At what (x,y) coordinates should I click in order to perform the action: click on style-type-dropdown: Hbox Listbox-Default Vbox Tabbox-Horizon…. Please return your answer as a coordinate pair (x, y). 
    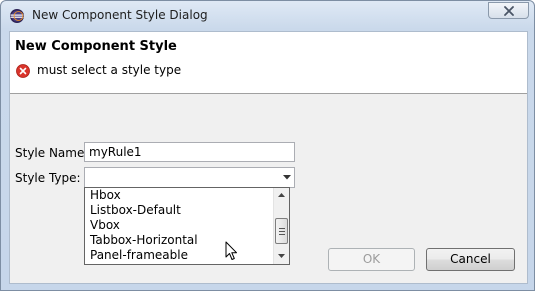
    Looking at the image, I should click on (187, 226).